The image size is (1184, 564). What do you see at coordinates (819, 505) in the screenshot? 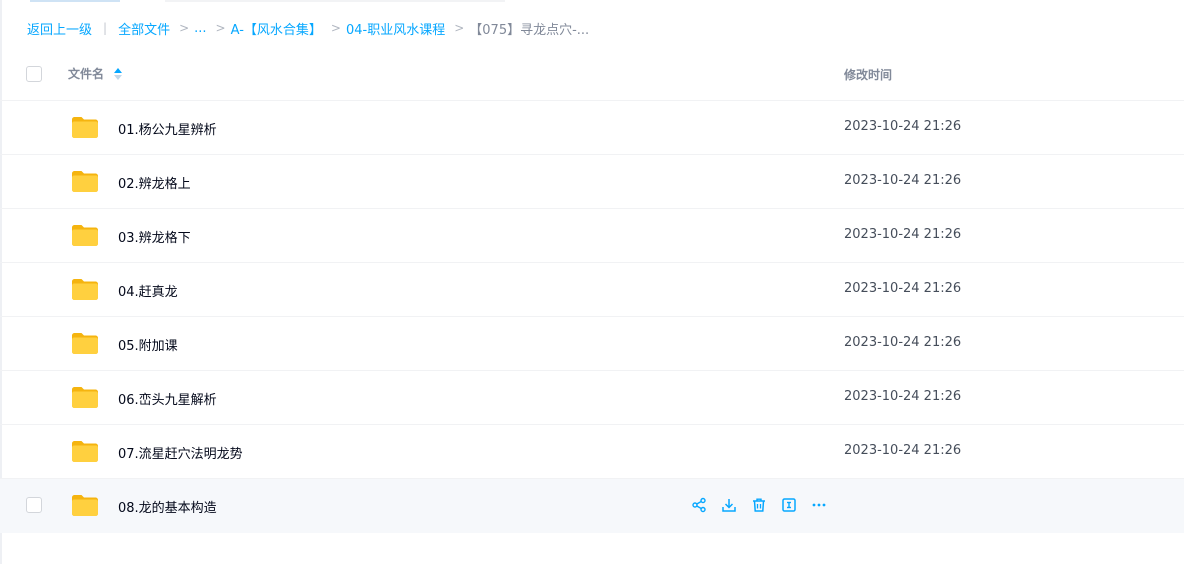
I see `more-icon` at bounding box center [819, 505].